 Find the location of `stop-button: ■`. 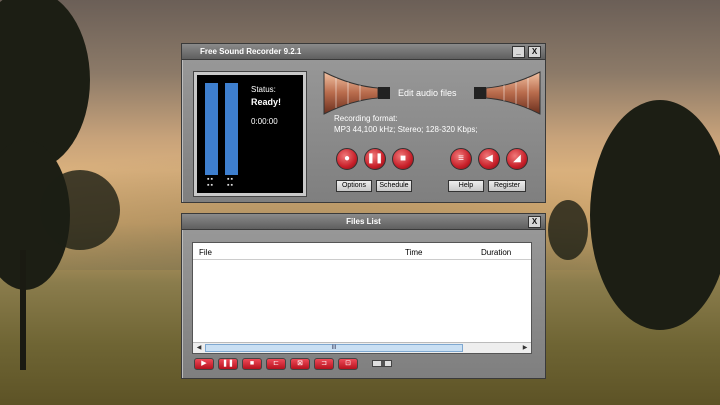

stop-button: ■ is located at coordinates (403, 159).